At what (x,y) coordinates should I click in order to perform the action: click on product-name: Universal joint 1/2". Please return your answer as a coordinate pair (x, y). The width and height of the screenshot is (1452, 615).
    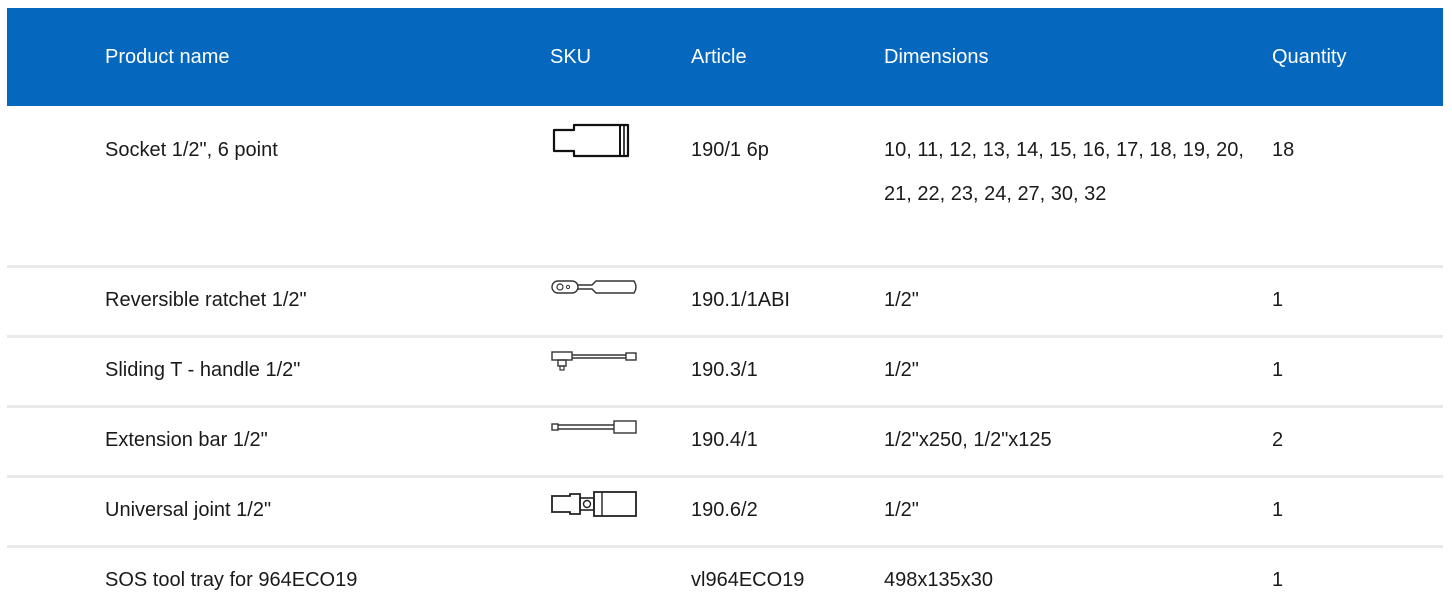
    Looking at the image, I should click on (188, 510).